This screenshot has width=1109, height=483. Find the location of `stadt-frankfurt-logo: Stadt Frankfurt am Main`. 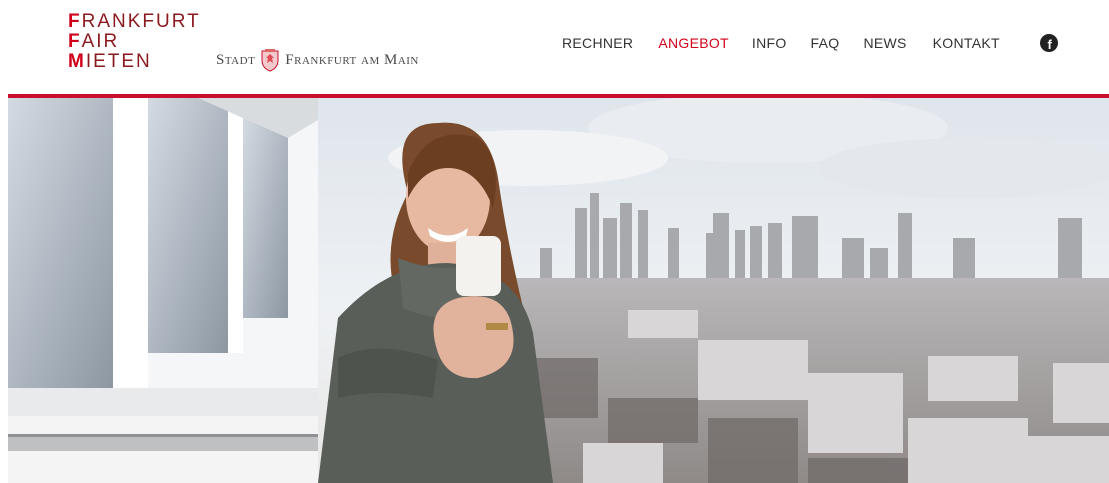

stadt-frankfurt-logo: Stadt Frankfurt am Main is located at coordinates (317, 60).